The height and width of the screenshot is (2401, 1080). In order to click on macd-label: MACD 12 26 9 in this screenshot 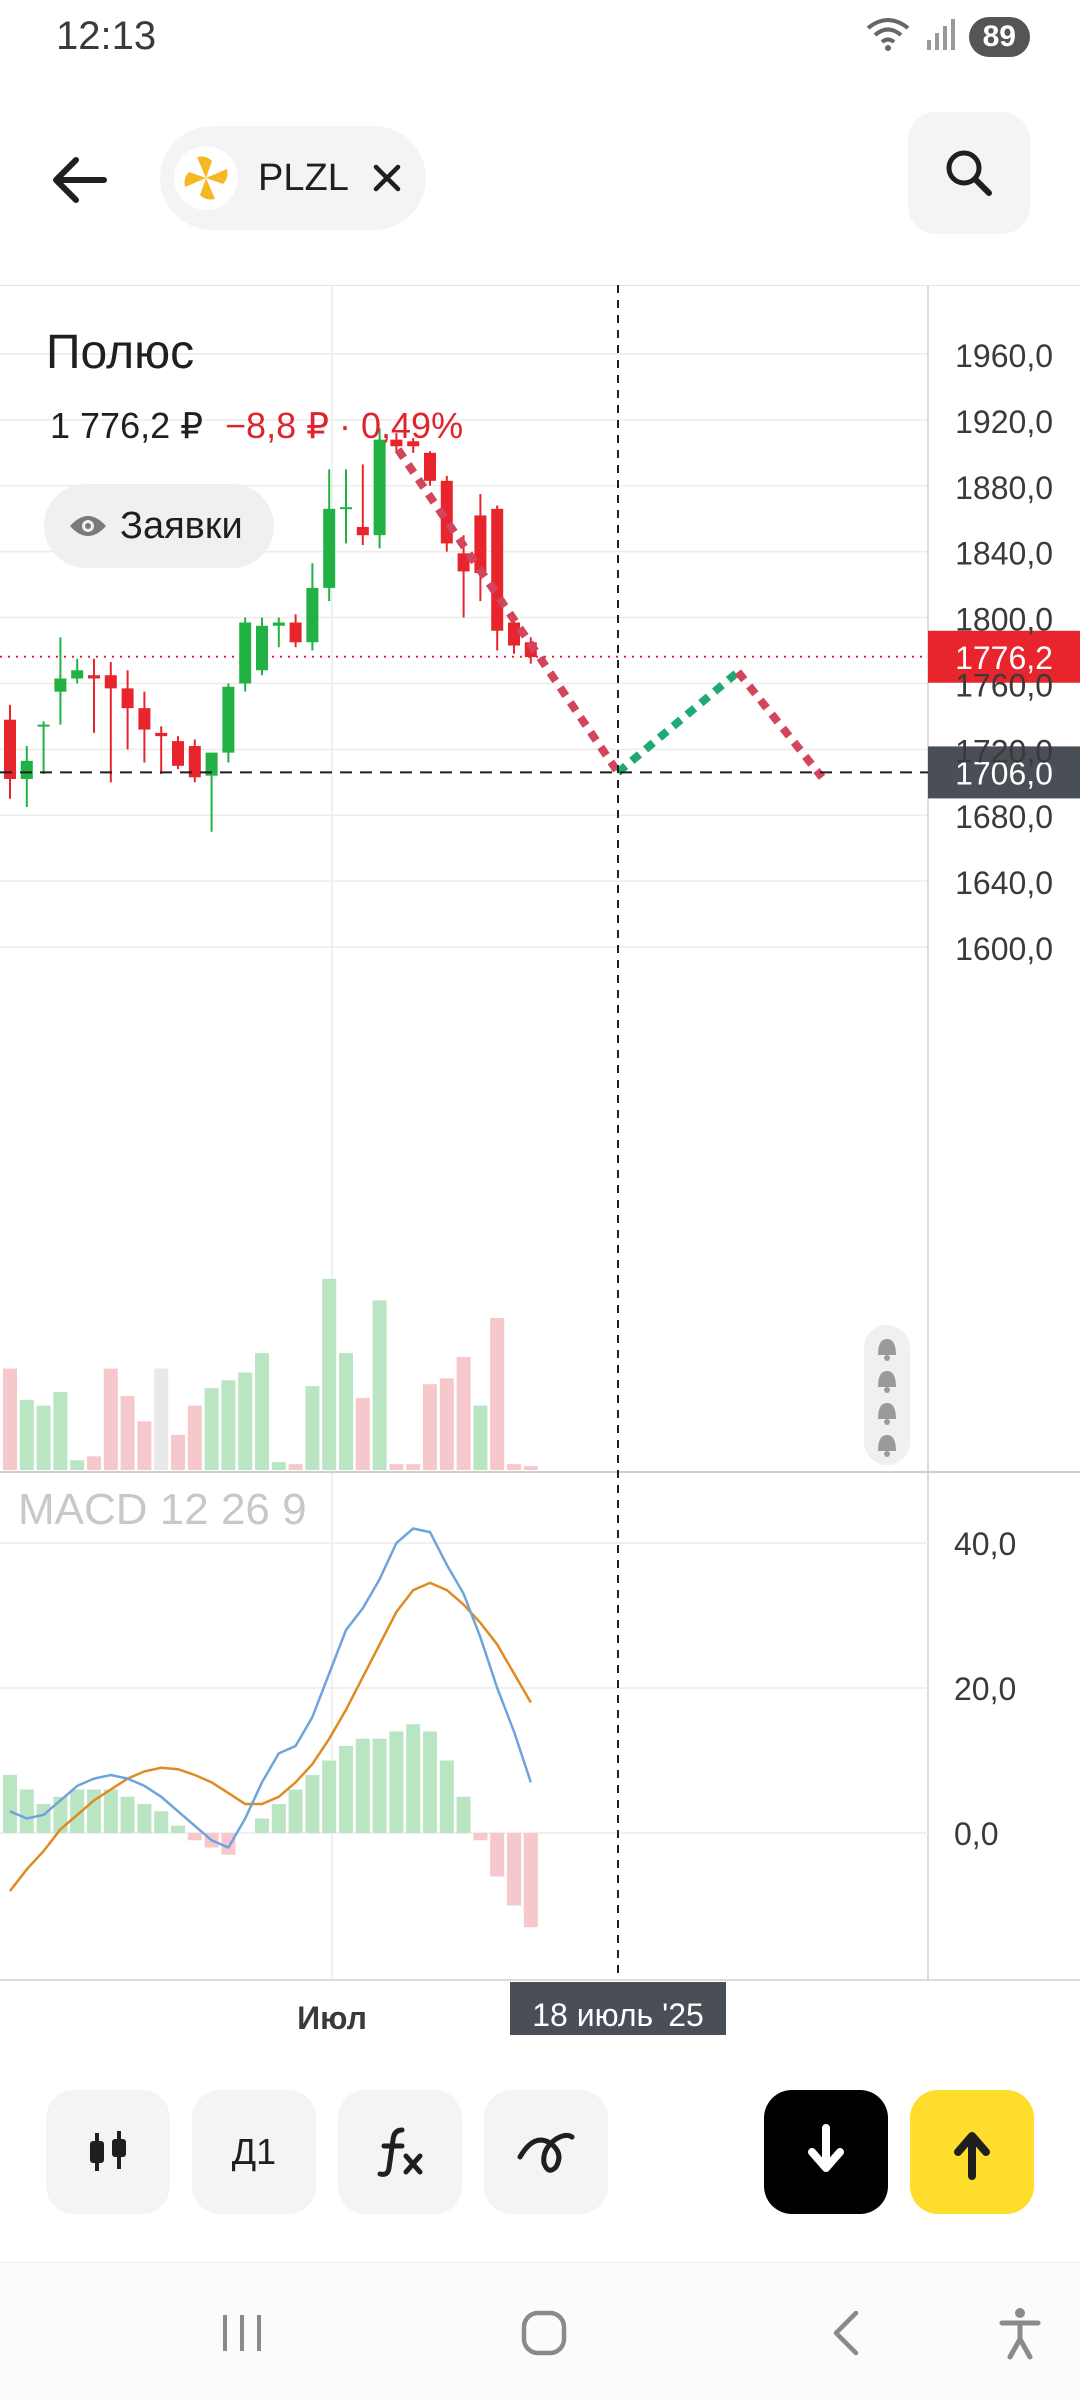, I will do `click(162, 1509)`.